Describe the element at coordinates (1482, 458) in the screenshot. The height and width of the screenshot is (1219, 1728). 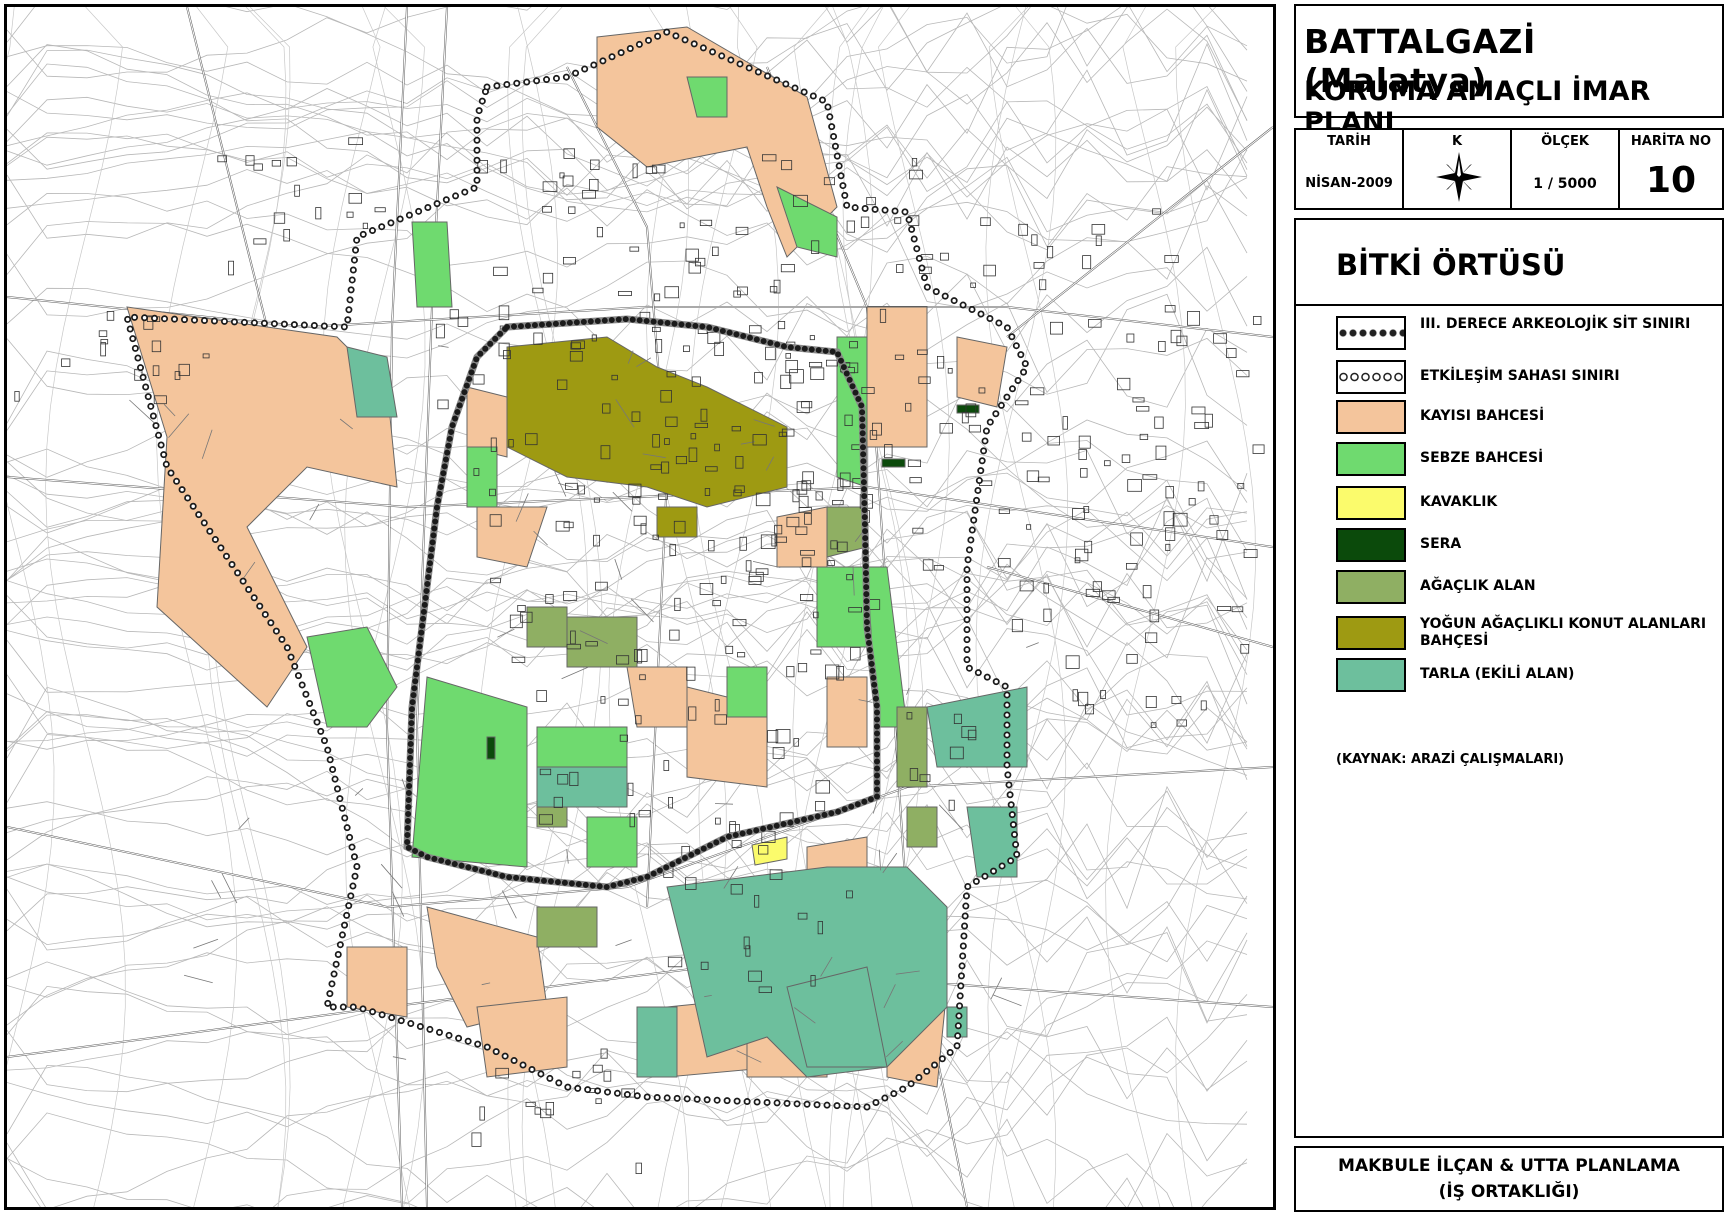
I see `legend-label: SEBZE BAHCESİ` at that location.